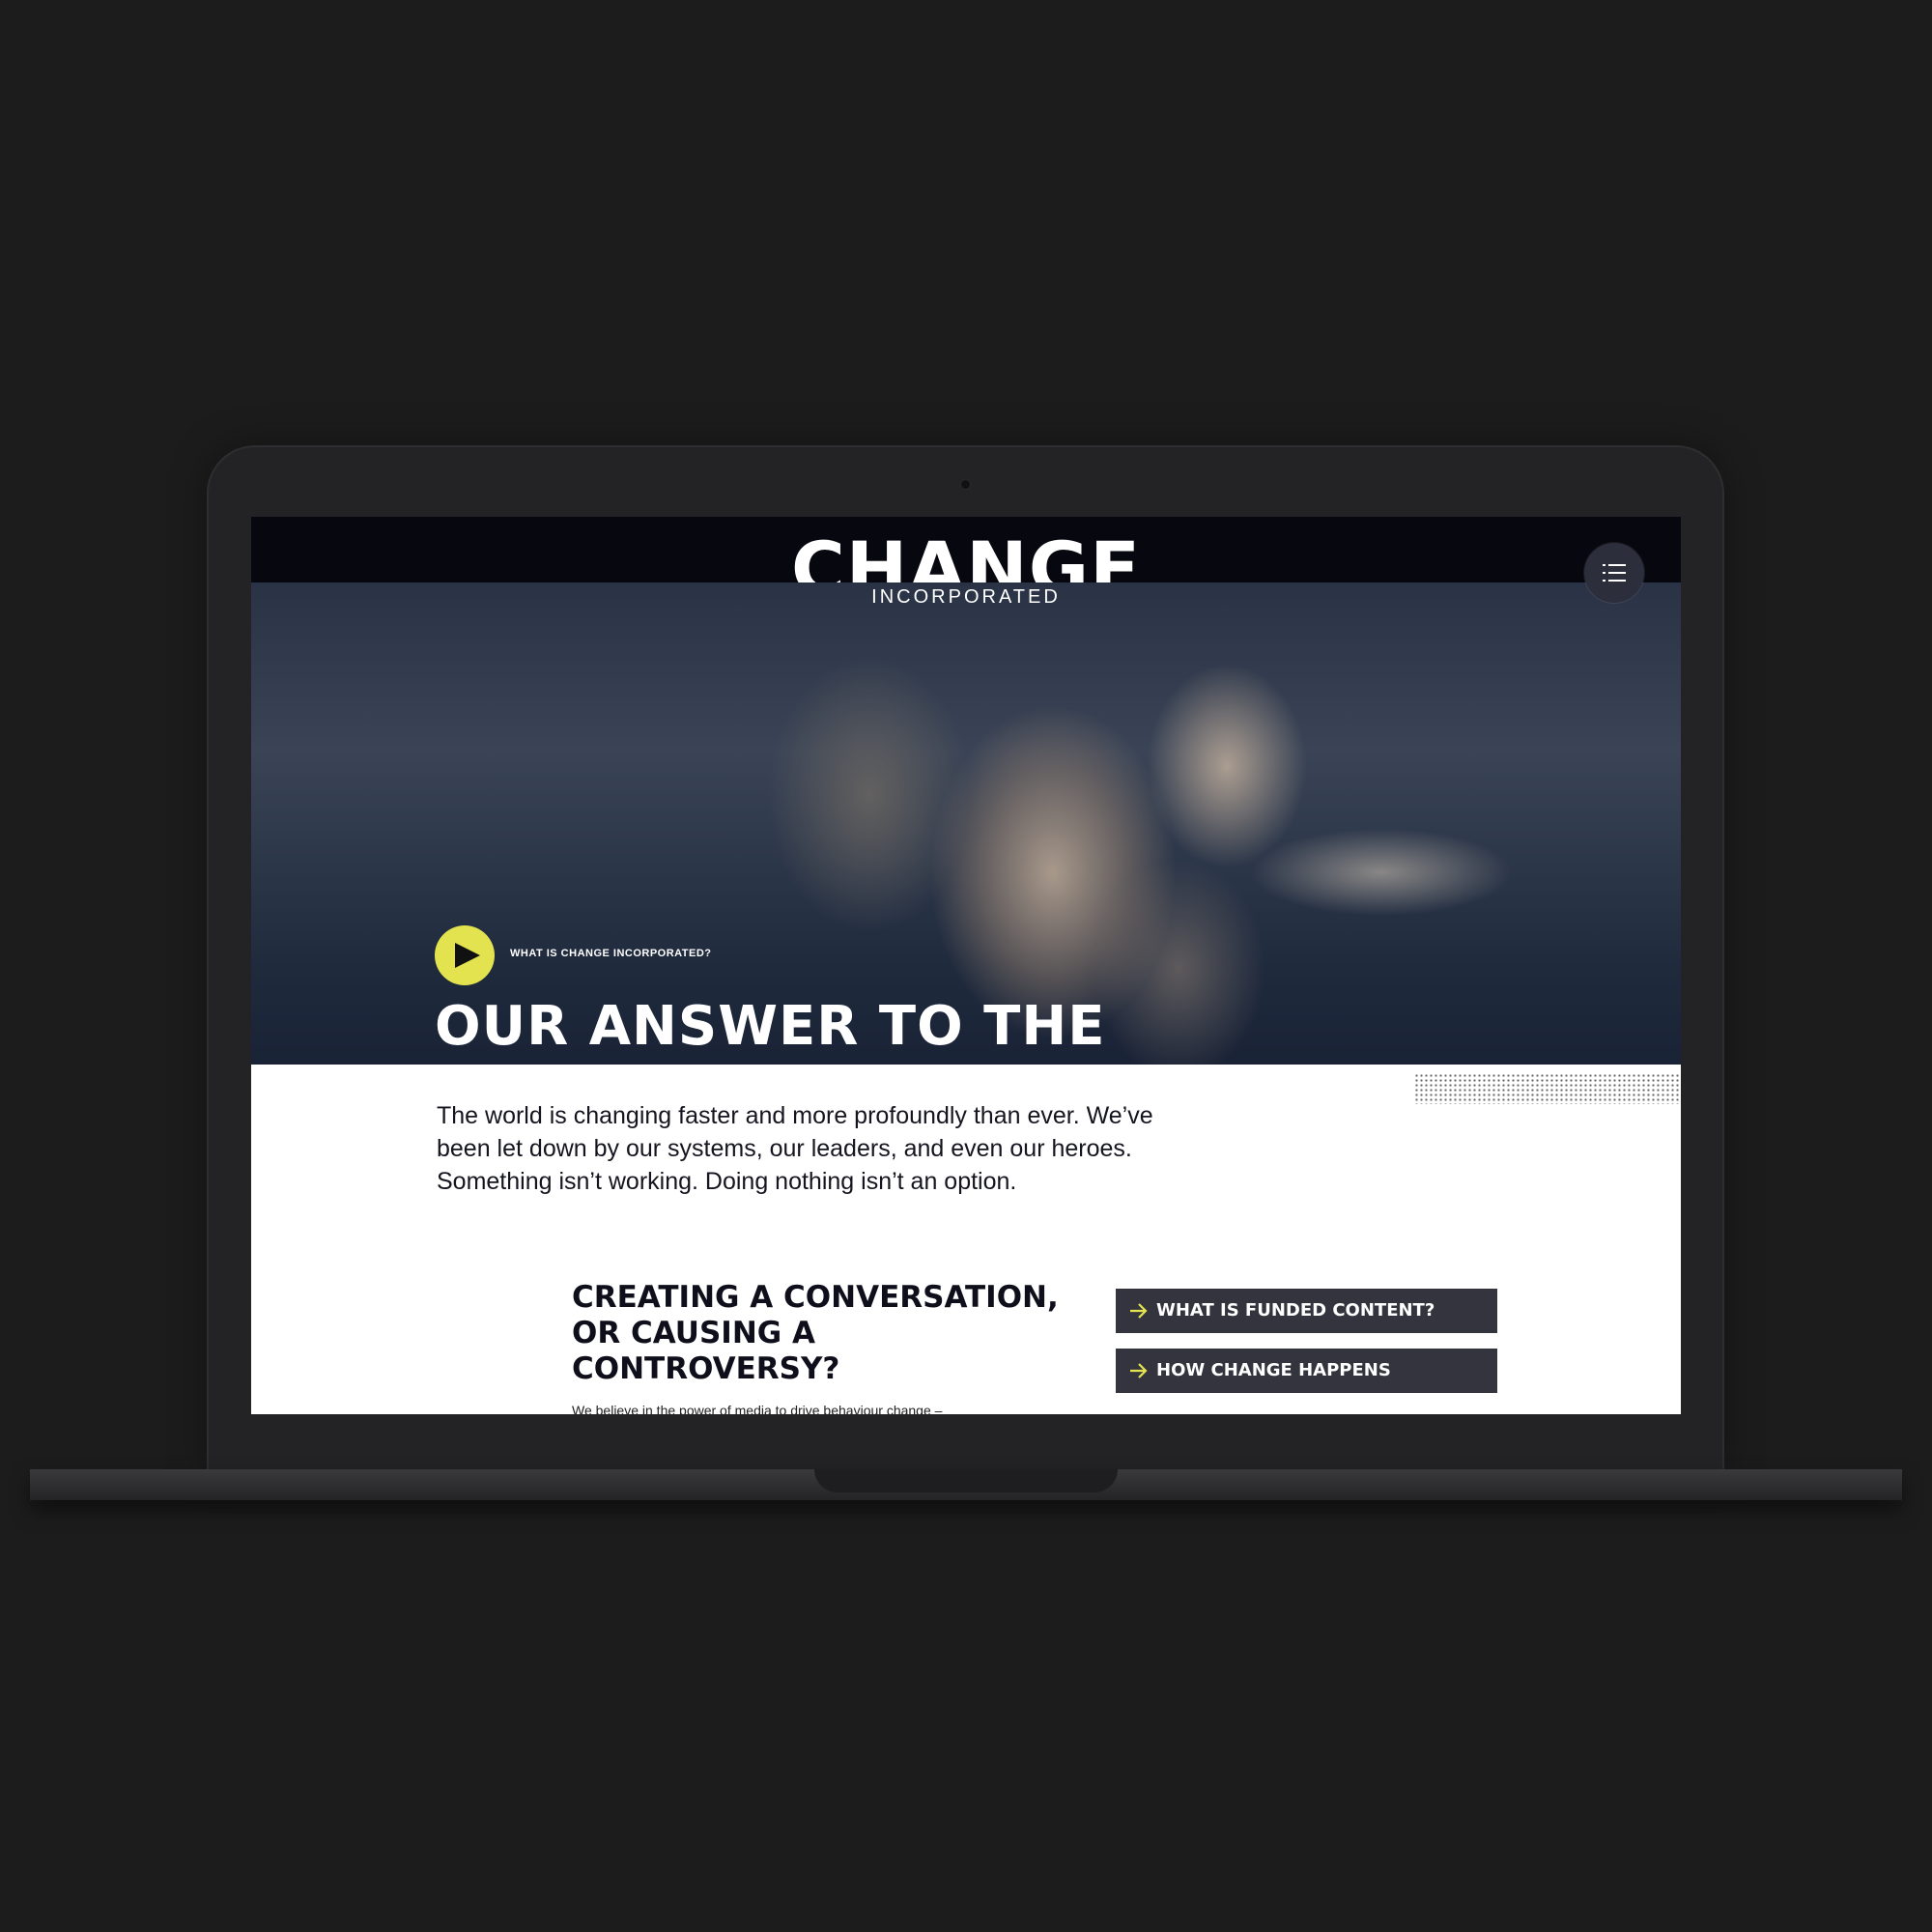 This screenshot has height=1932, width=1932. Describe the element at coordinates (965, 484) in the screenshot. I see `camera-dot` at that location.